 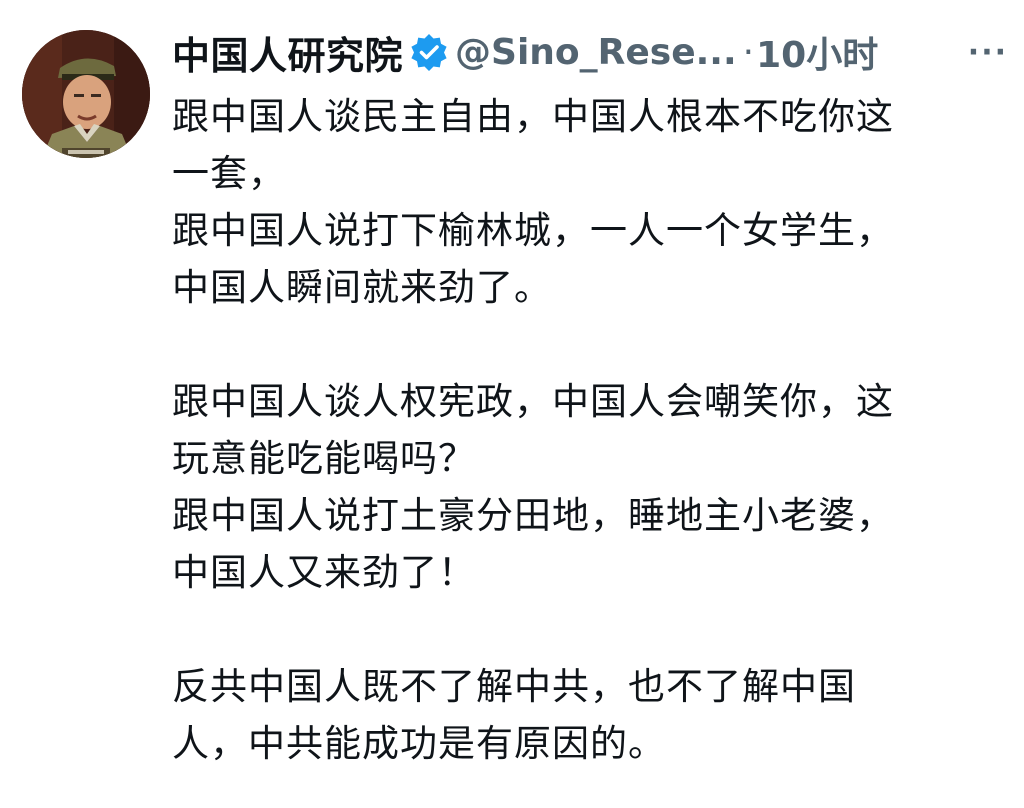 What do you see at coordinates (533, 515) in the screenshot?
I see `tweet-text-line: 跟中国人说打土豪分田地，睡地主小老婆，` at bounding box center [533, 515].